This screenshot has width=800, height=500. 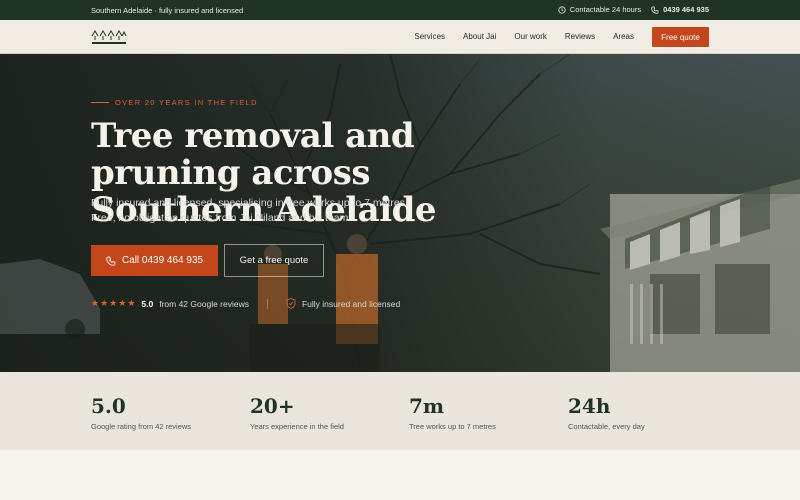 I want to click on topbar-phone-number: 0439 464 935, so click(x=686, y=9).